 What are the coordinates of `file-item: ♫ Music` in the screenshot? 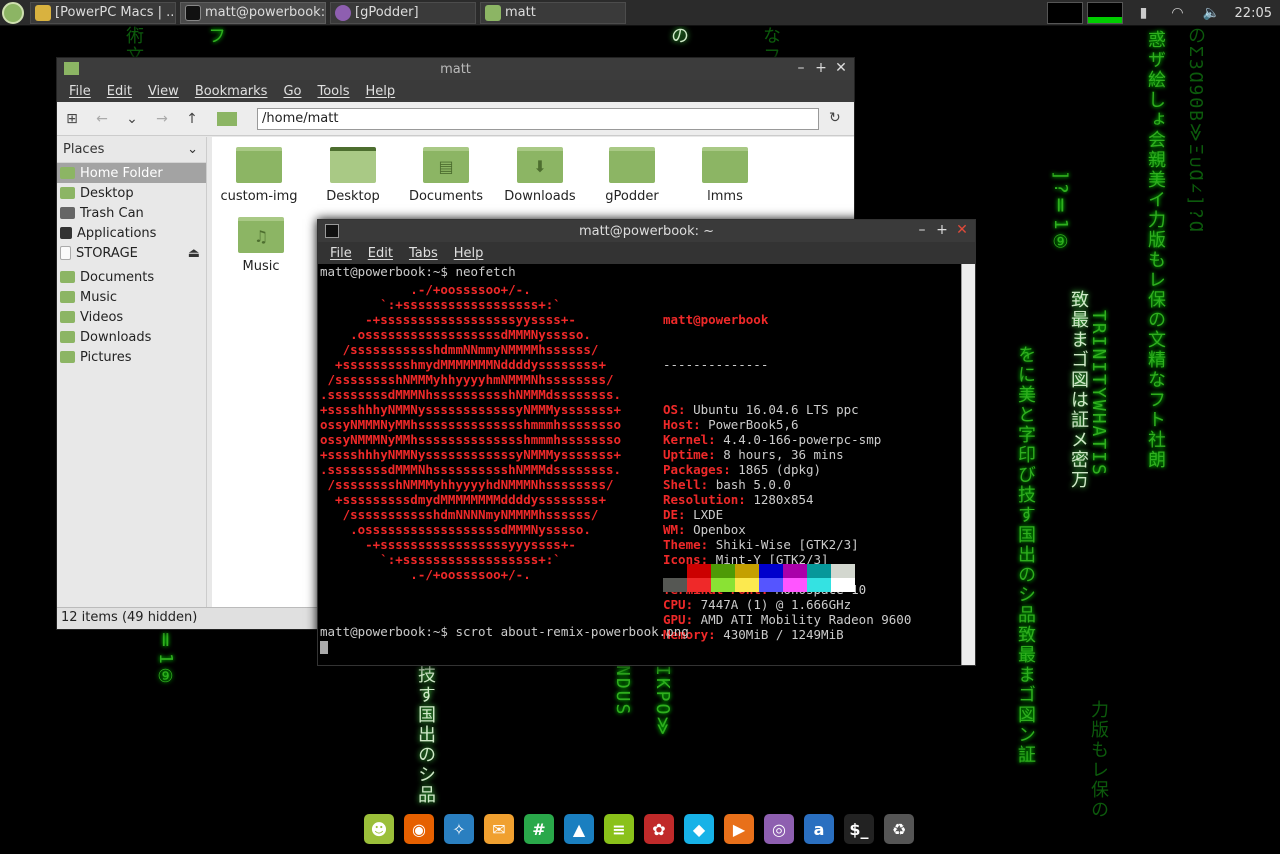 It's located at (261, 240).